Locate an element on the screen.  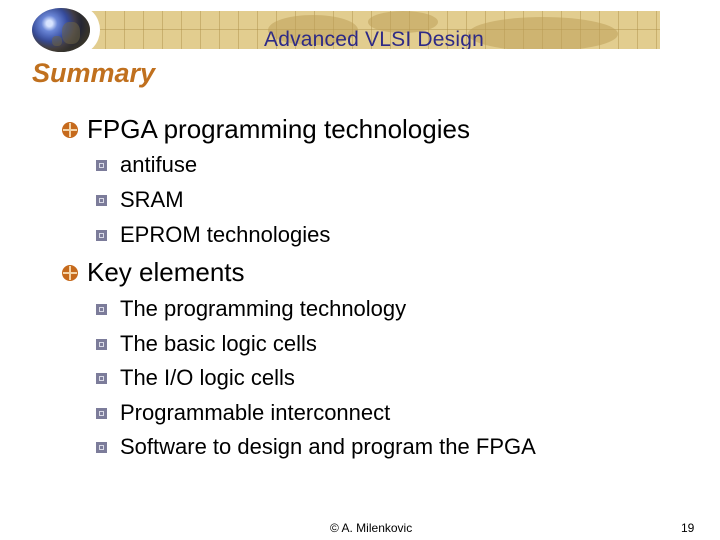
bullet-level2: Programmable interconnect is located at coordinates (243, 413).